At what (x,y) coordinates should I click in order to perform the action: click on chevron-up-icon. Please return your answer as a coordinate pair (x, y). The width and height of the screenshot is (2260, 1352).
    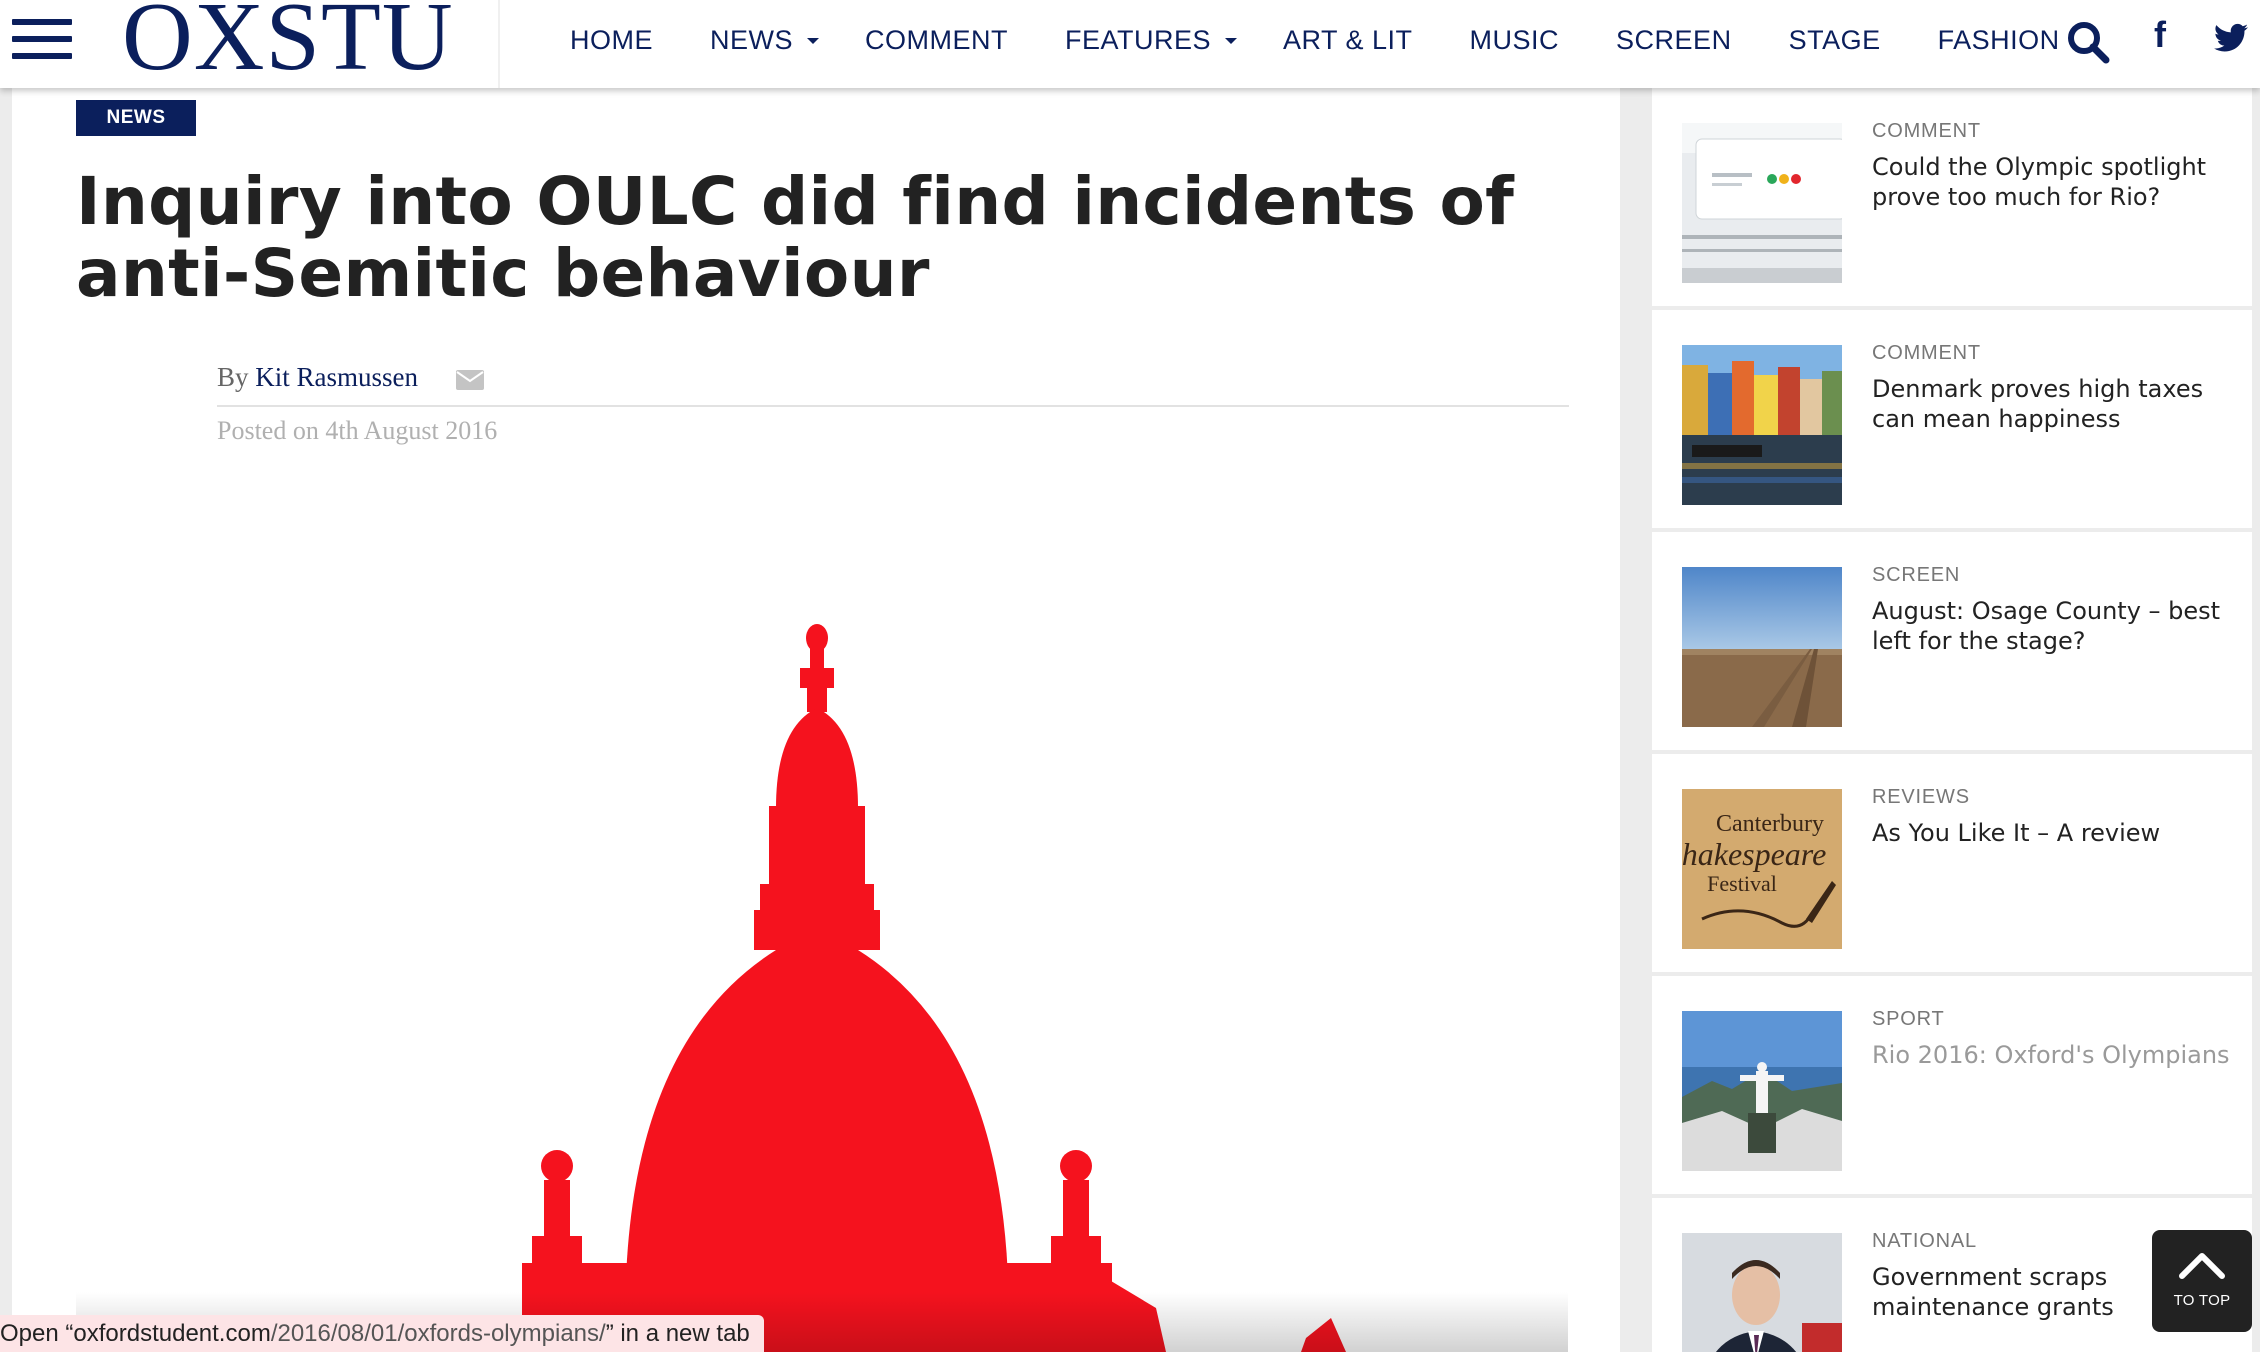
    Looking at the image, I should click on (2202, 1266).